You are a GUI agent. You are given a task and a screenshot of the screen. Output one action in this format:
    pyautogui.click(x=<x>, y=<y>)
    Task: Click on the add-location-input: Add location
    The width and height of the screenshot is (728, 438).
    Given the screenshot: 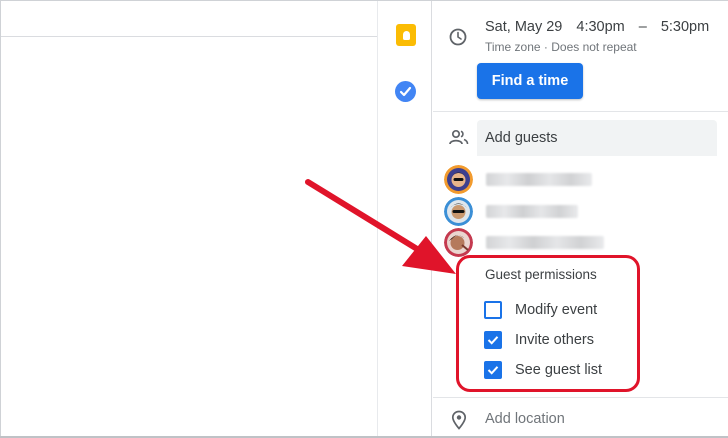 What is the action you would take?
    pyautogui.click(x=525, y=419)
    